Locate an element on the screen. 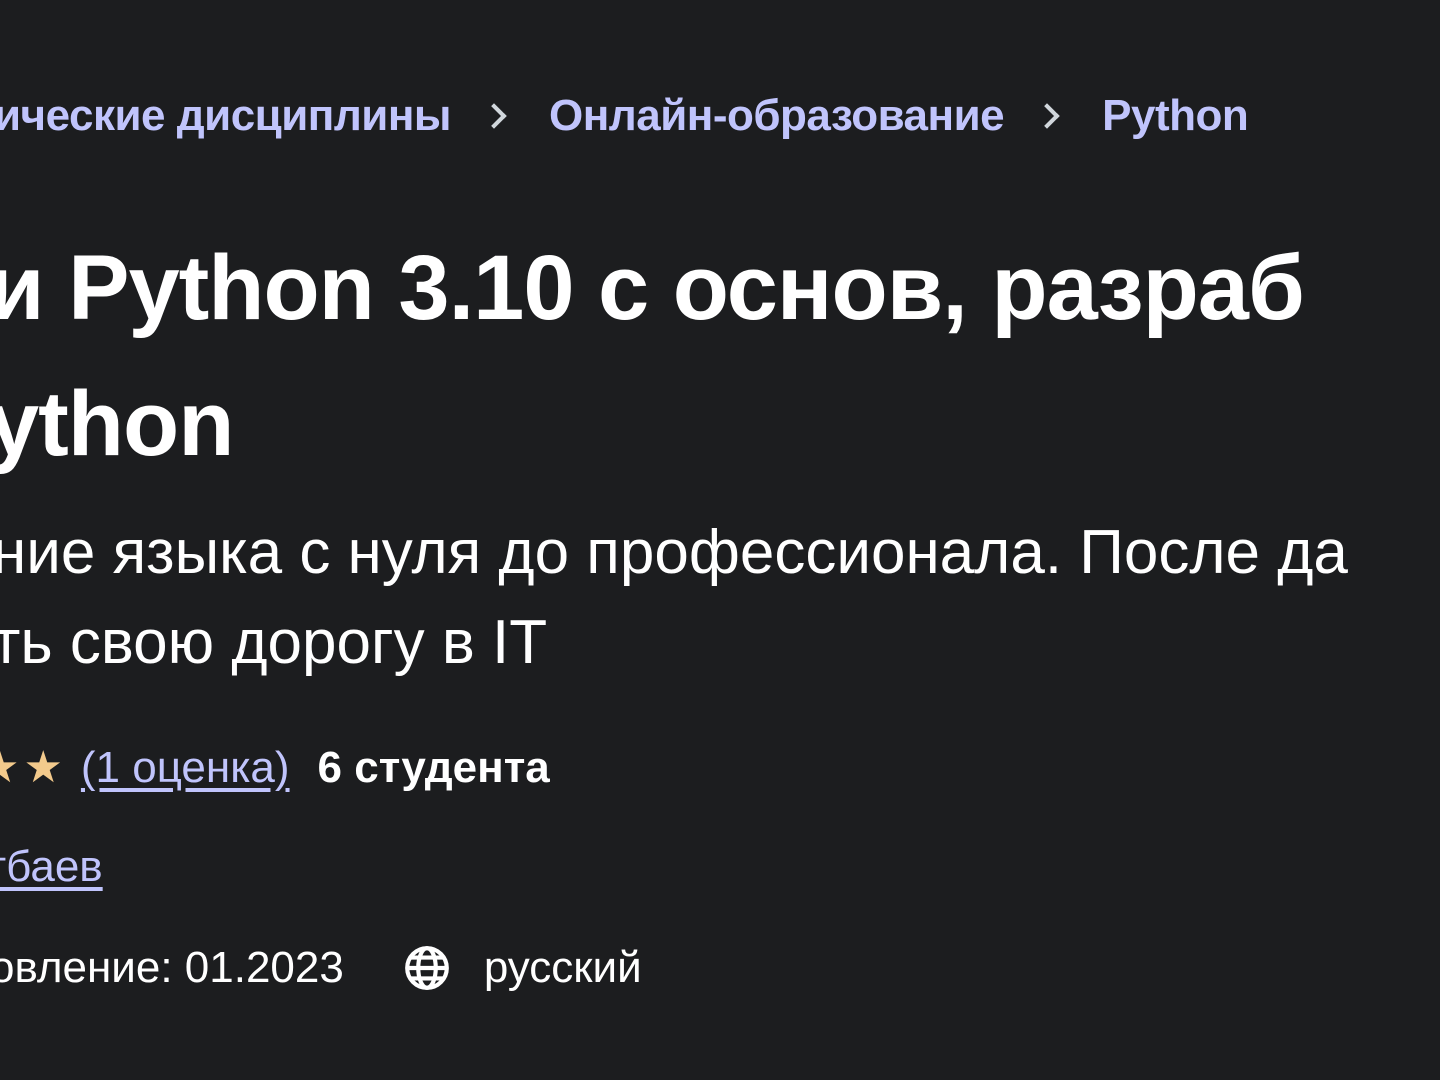  course-title-line-1: и Python 3.10 с основ, разраб is located at coordinates (652, 288).